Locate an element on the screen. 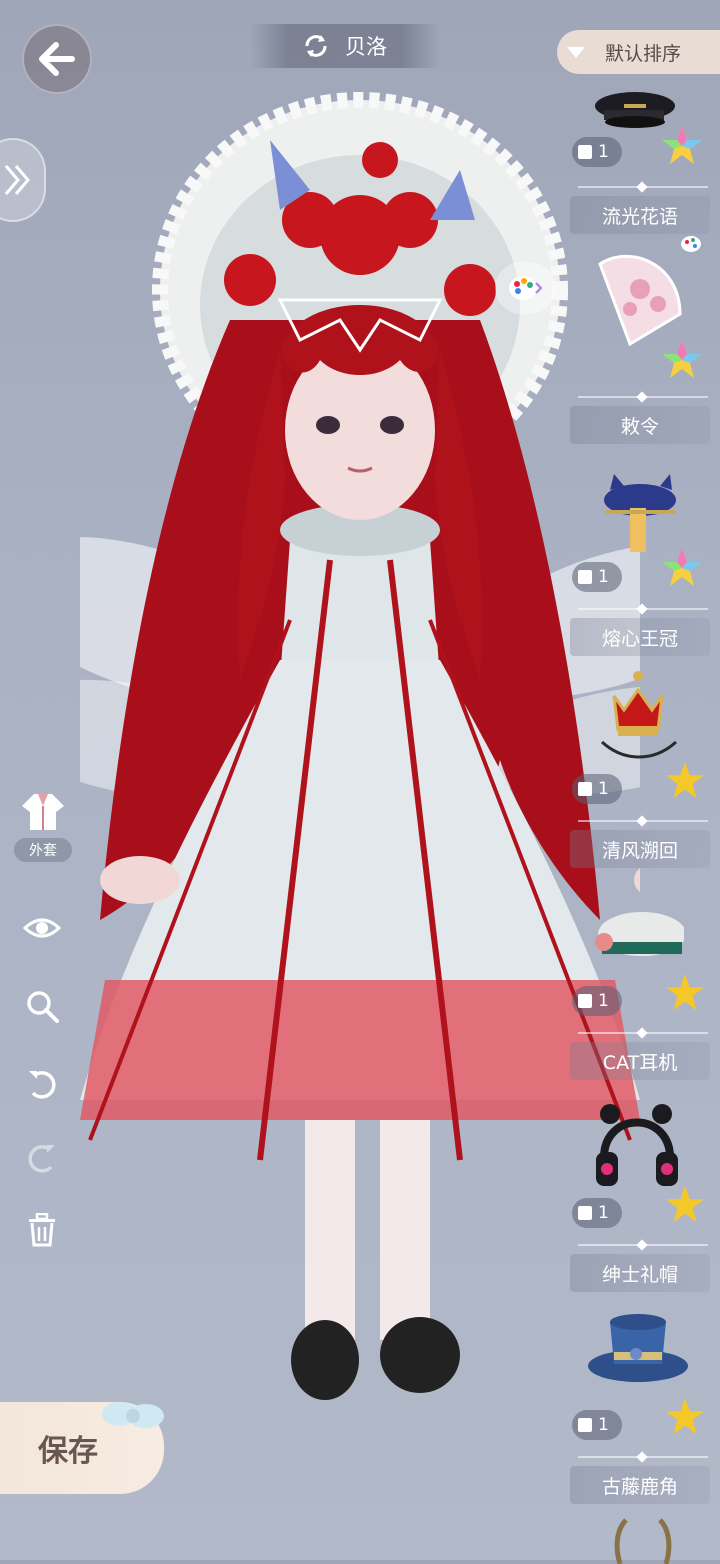  redo-button is located at coordinates (42, 1158).